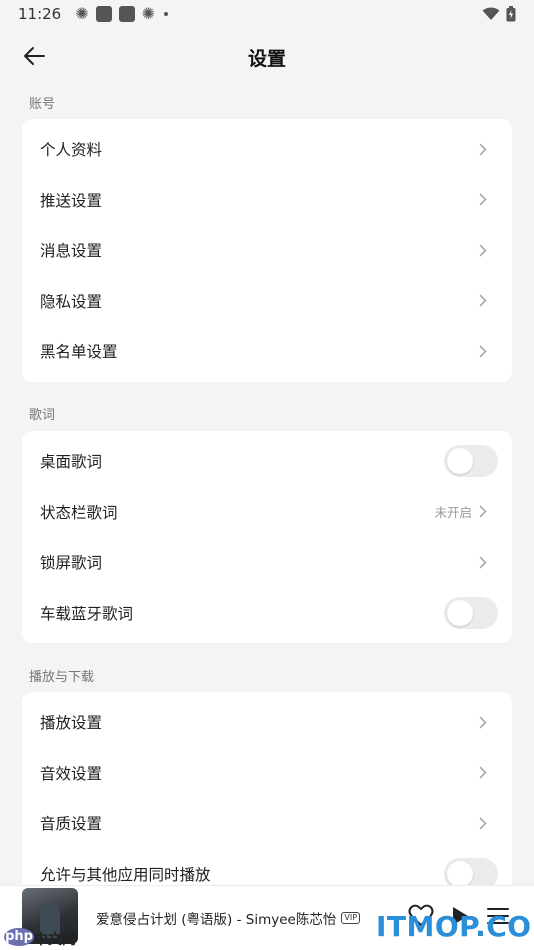 The image size is (534, 950). What do you see at coordinates (267, 461) in the screenshot?
I see `settings-row-desktop-lyrics: 桌面歌词` at bounding box center [267, 461].